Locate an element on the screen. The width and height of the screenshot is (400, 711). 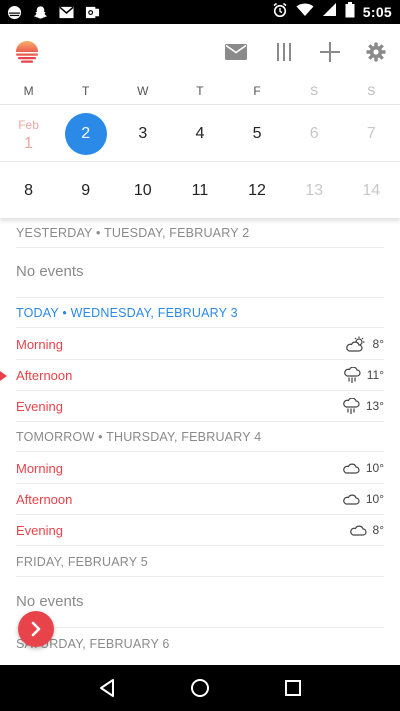
agenda-row: Evening 13° is located at coordinates (200, 406).